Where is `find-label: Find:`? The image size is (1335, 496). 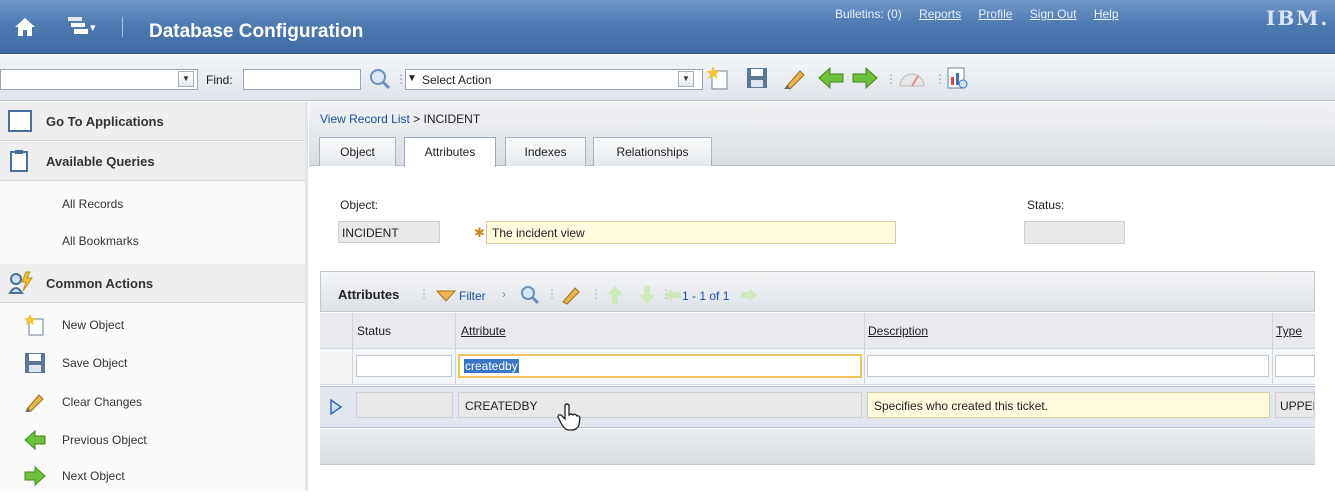 find-label: Find: is located at coordinates (219, 80).